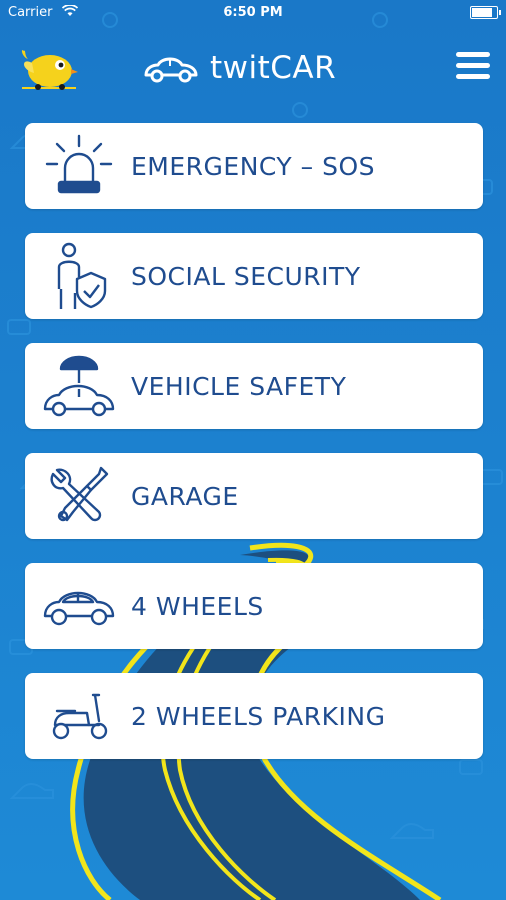  Describe the element at coordinates (485, 12) in the screenshot. I see `battery-icon` at that location.